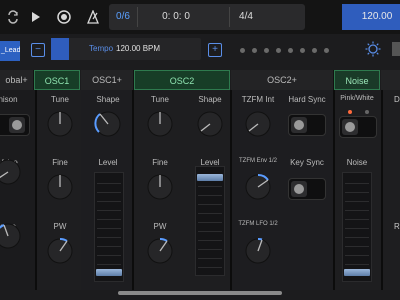 The image size is (400, 300). What do you see at coordinates (160, 185) in the screenshot?
I see `osc2-fine-knob` at bounding box center [160, 185].